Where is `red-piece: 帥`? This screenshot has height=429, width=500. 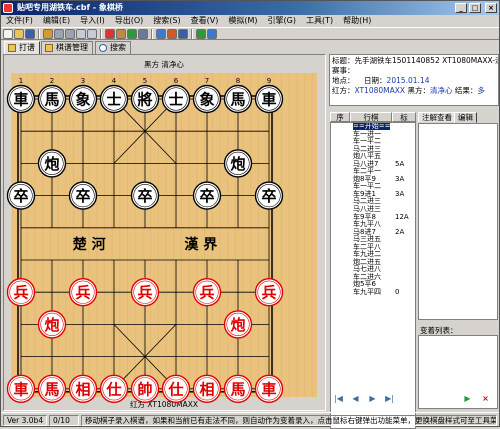 red-piece: 帥 is located at coordinates (145, 388).